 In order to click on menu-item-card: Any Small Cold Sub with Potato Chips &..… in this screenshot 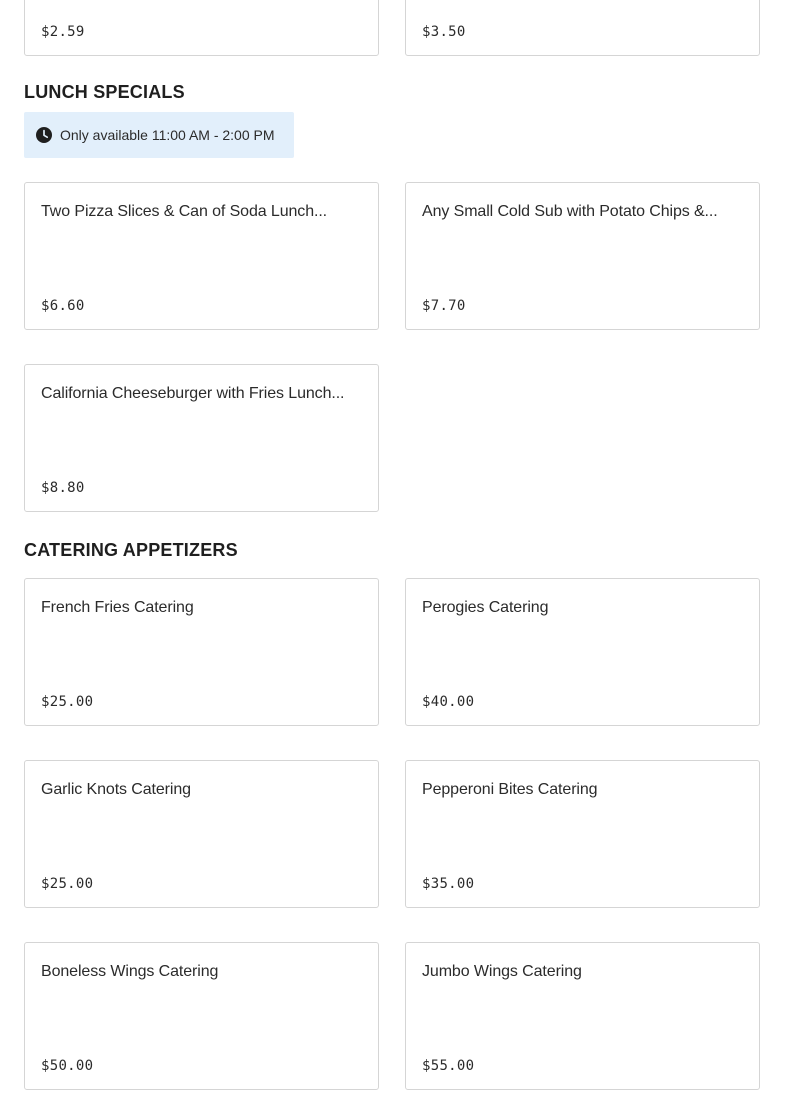, I will do `click(582, 256)`.